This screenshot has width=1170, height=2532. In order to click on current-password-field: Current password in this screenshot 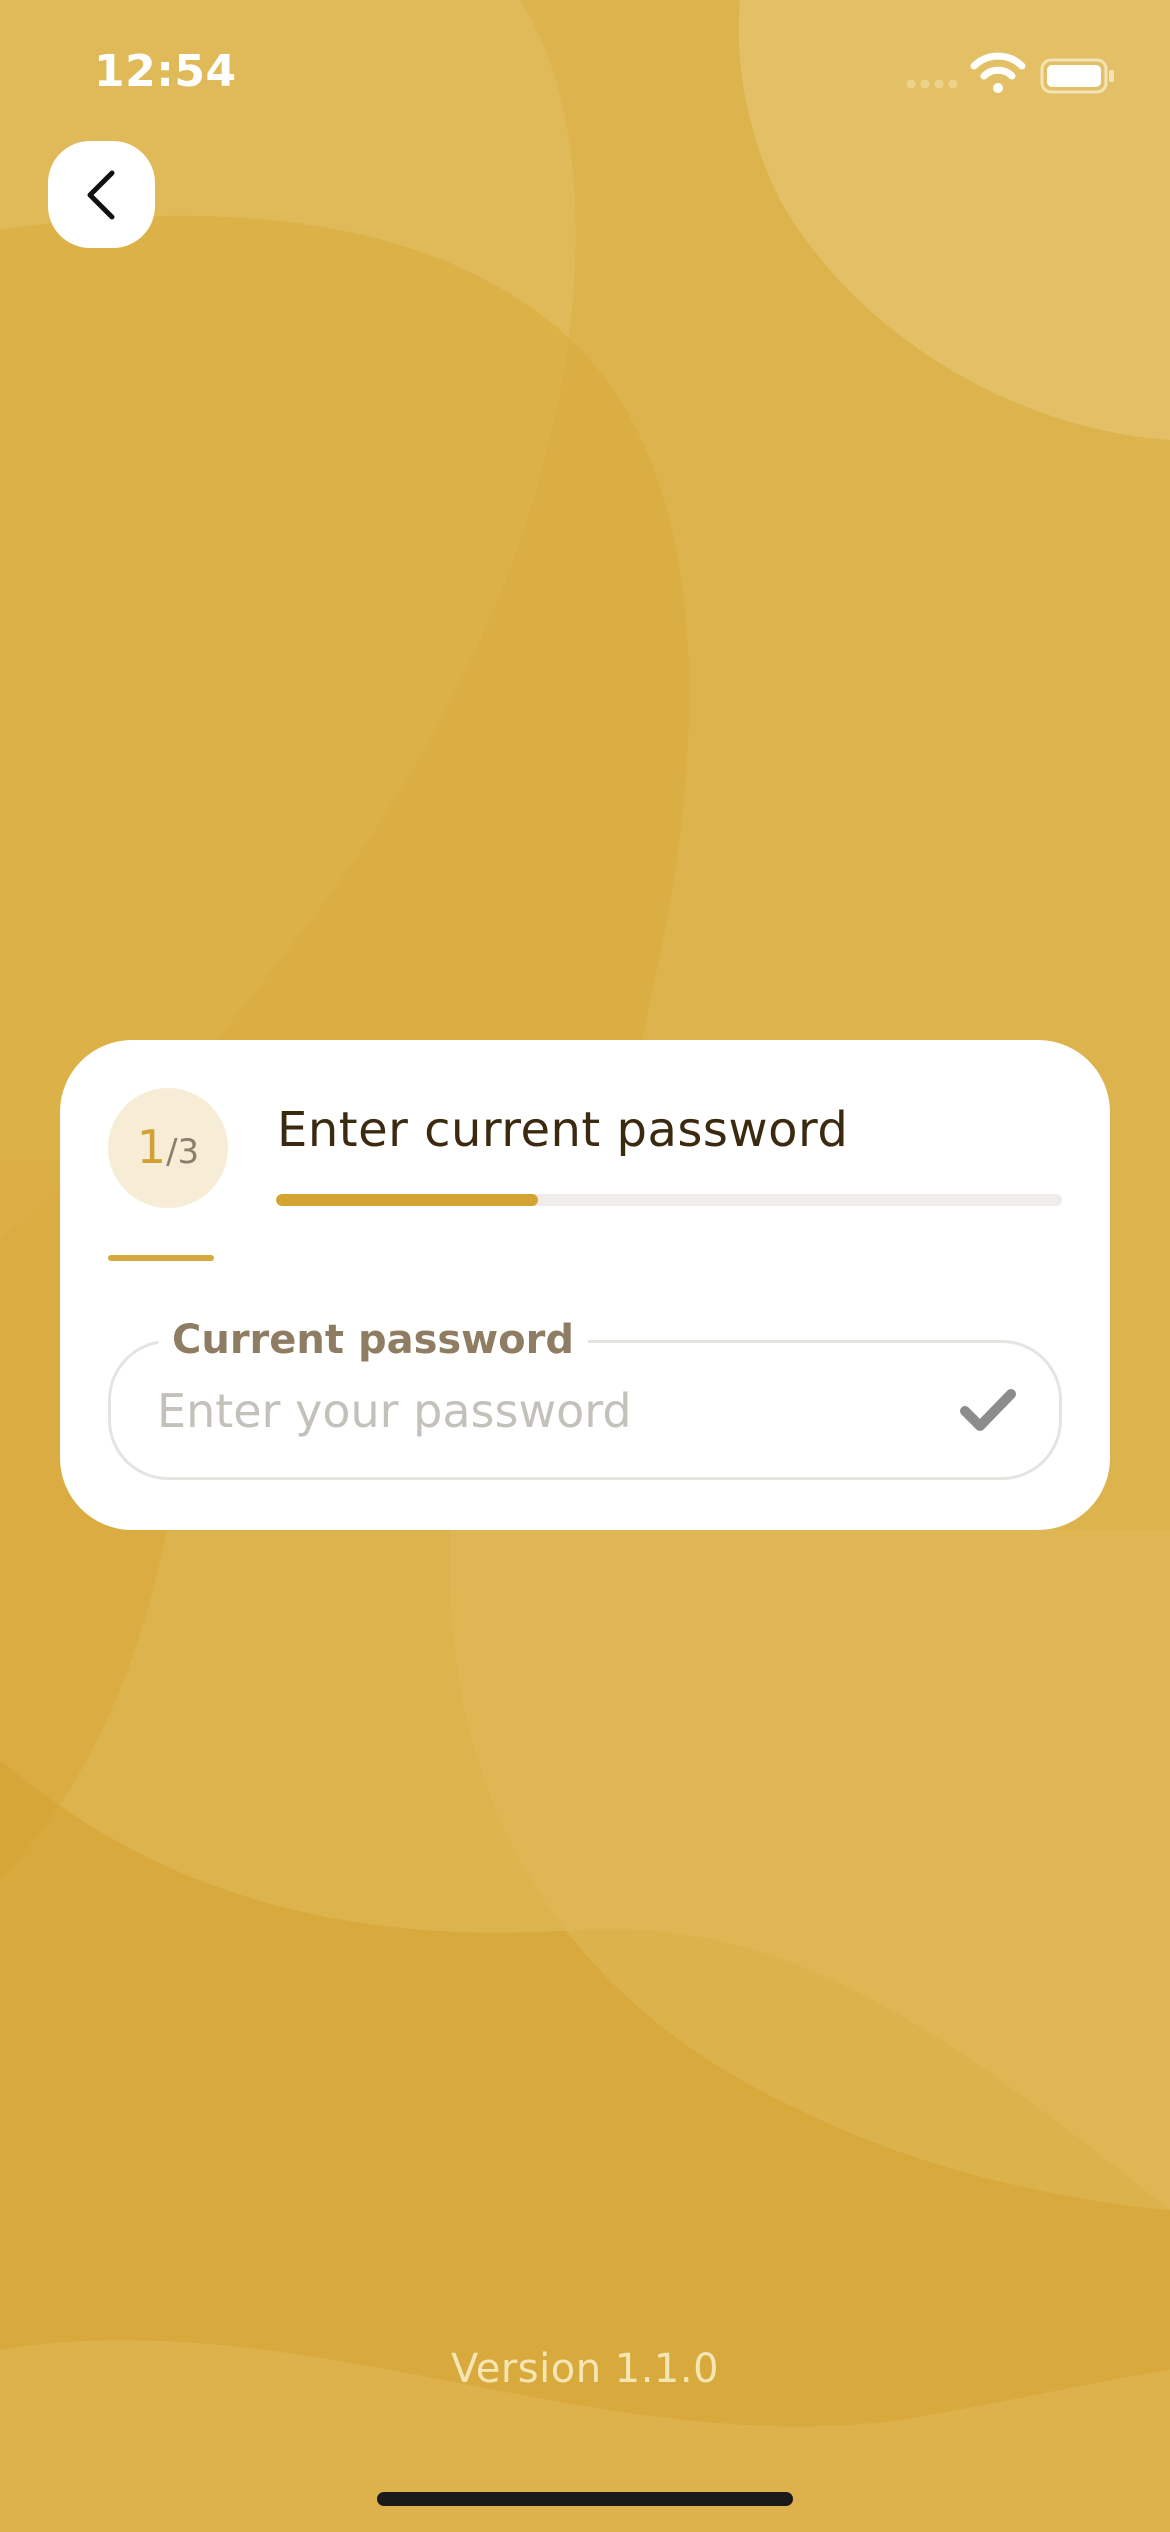, I will do `click(585, 1398)`.